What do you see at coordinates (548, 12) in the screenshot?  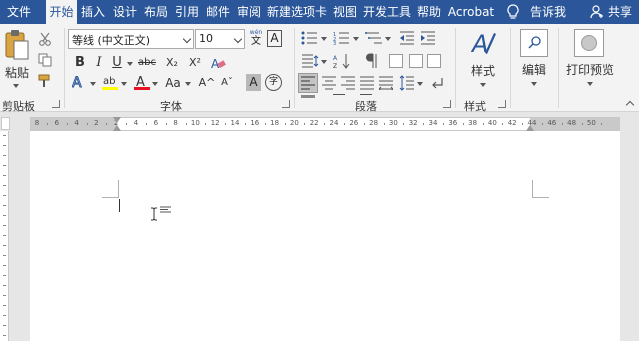 I see `tell-me-search: 告诉我` at bounding box center [548, 12].